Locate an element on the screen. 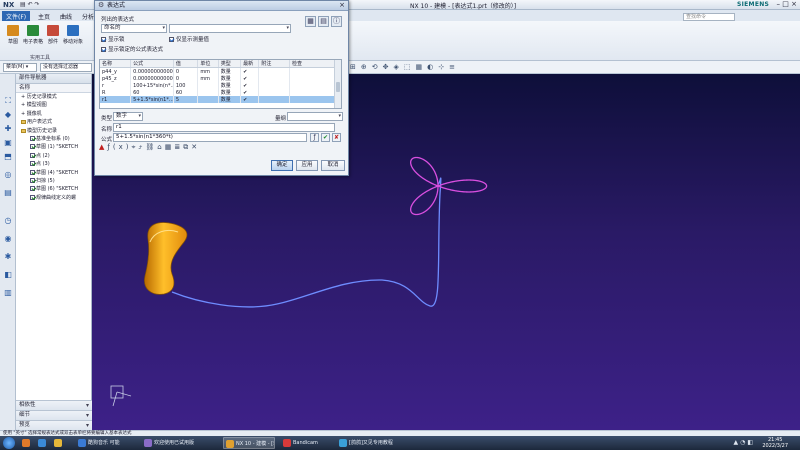 This screenshot has height=450, width=800. explorer-icon is located at coordinates (59, 443).